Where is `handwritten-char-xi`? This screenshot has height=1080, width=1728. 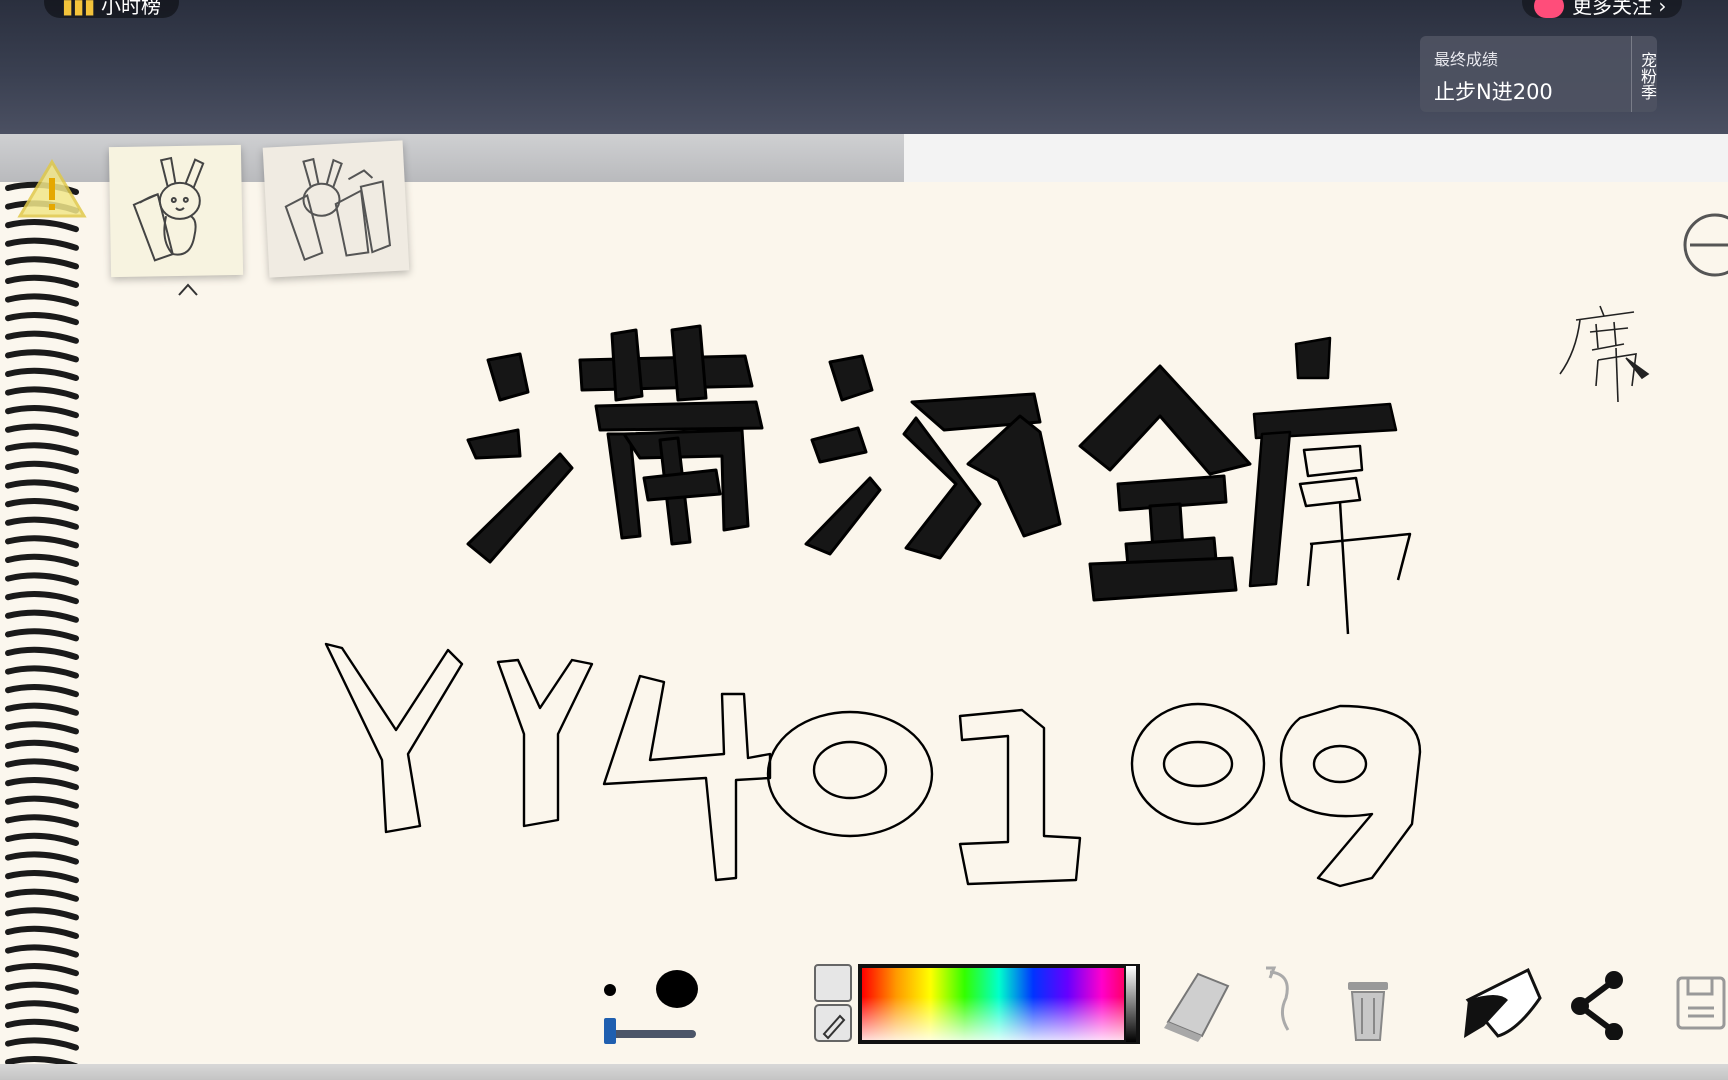
handwritten-char-xi is located at coordinates (1330, 485).